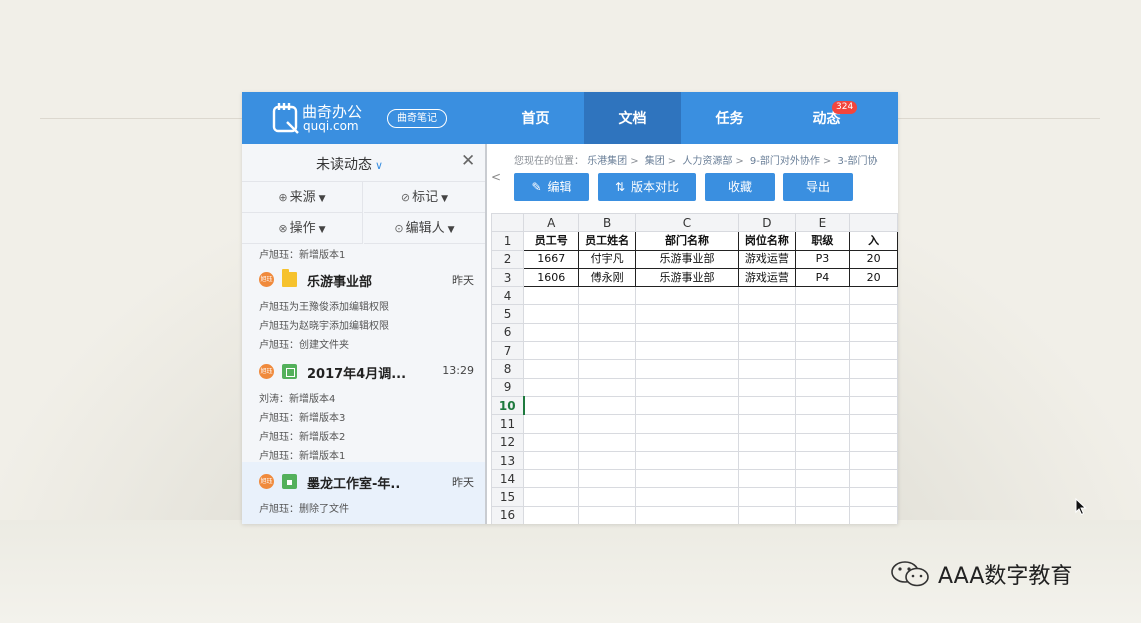 This screenshot has width=1141, height=623. What do you see at coordinates (687, 223) in the screenshot?
I see `column-header: C` at bounding box center [687, 223].